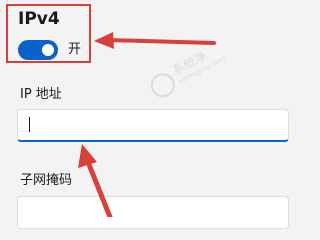 The image size is (320, 240). What do you see at coordinates (46, 180) in the screenshot?
I see `subnet-mask-label: 子网掩码` at bounding box center [46, 180].